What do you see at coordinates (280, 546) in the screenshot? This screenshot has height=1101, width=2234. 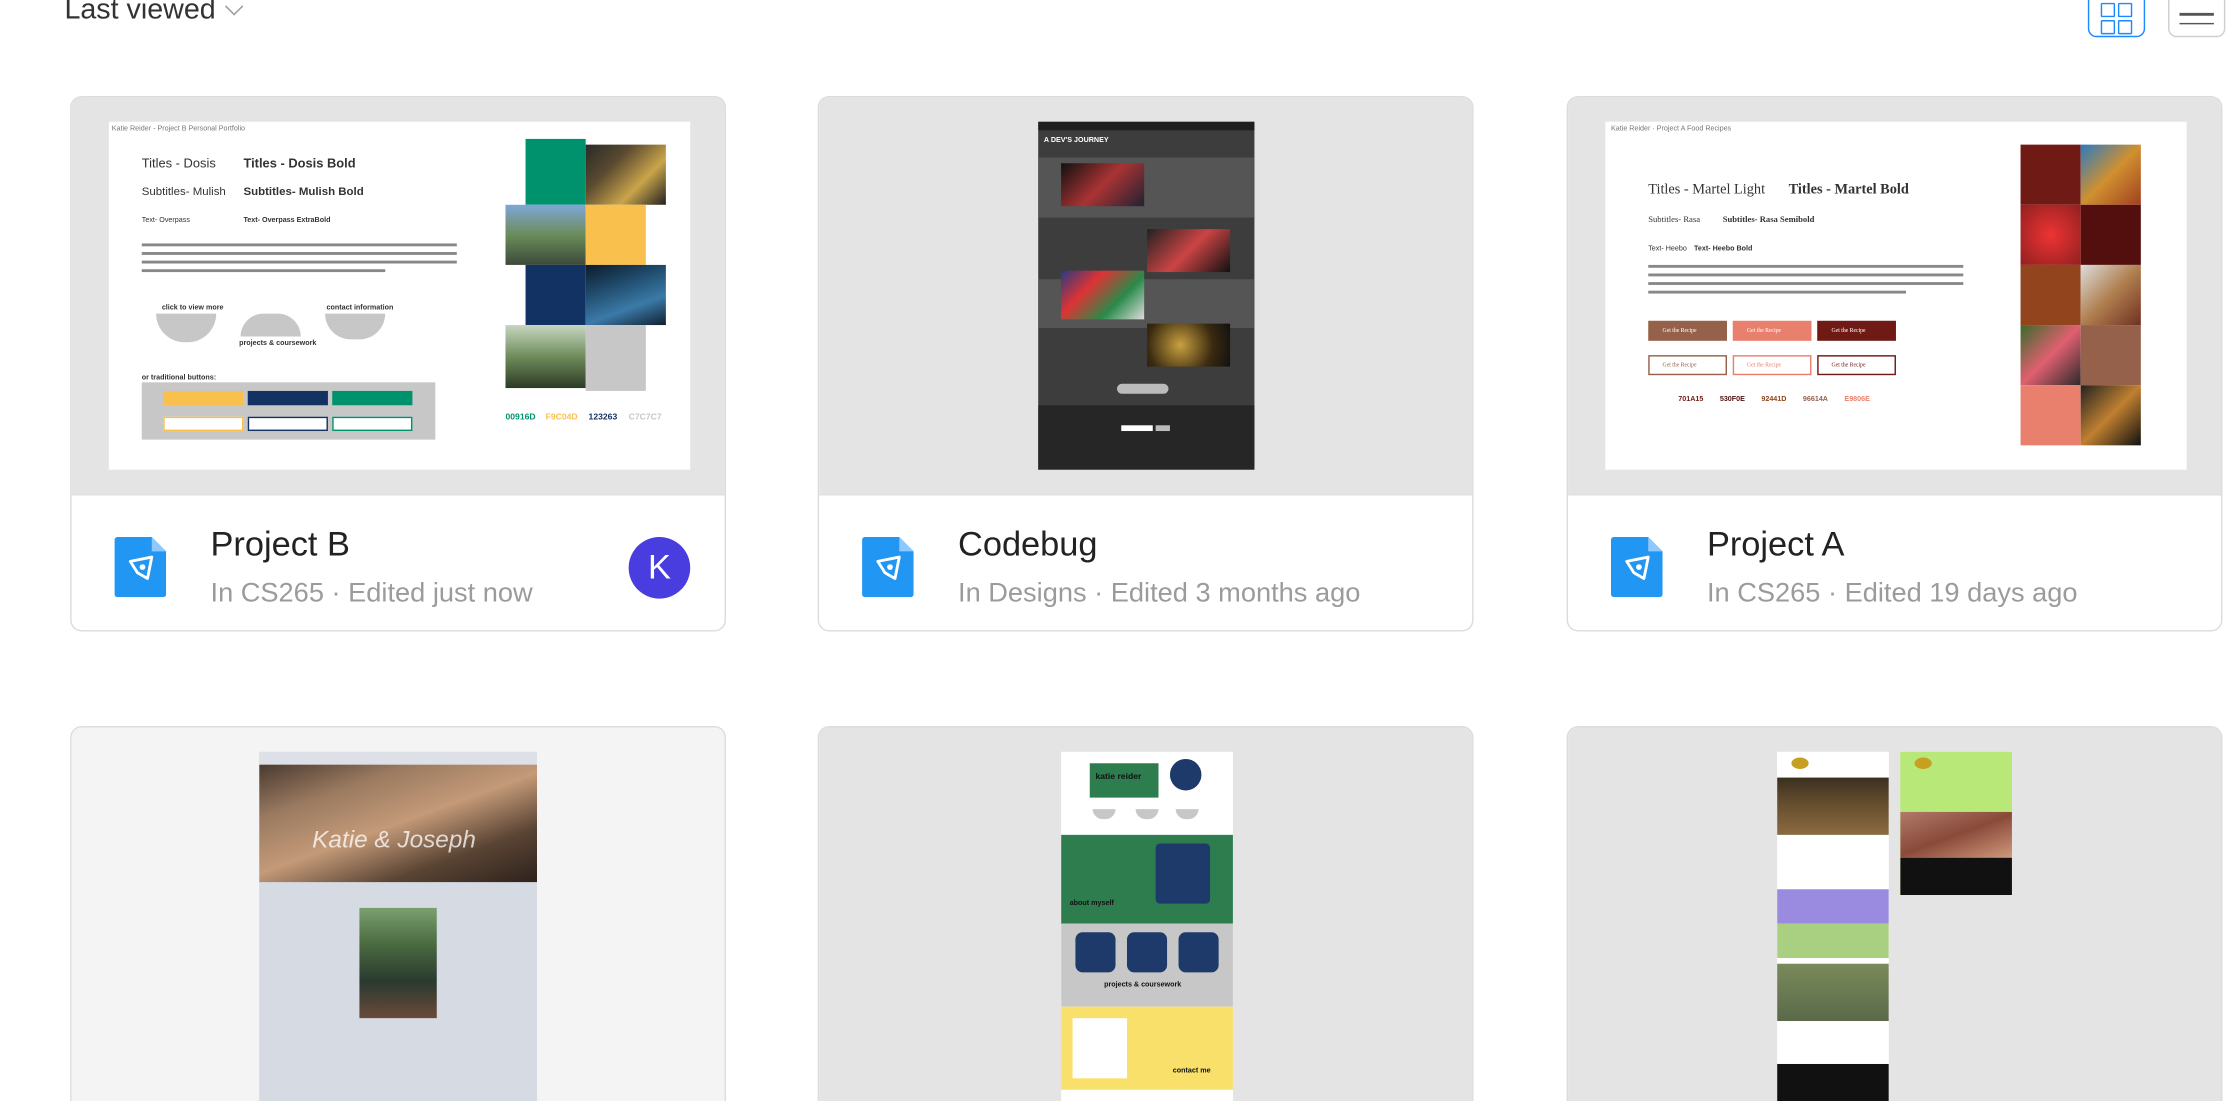 I see `file-title: Project B` at bounding box center [280, 546].